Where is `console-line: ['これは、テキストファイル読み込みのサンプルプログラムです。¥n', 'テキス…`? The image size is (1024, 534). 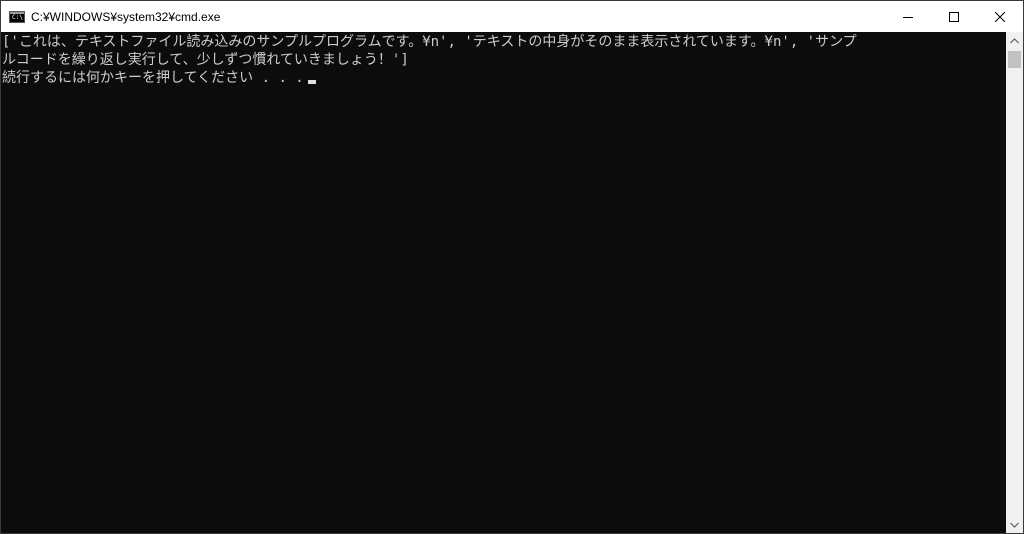
console-line: ['これは、テキストファイル読み込みのサンプルプログラムです。¥n', 'テキス… is located at coordinates (429, 42).